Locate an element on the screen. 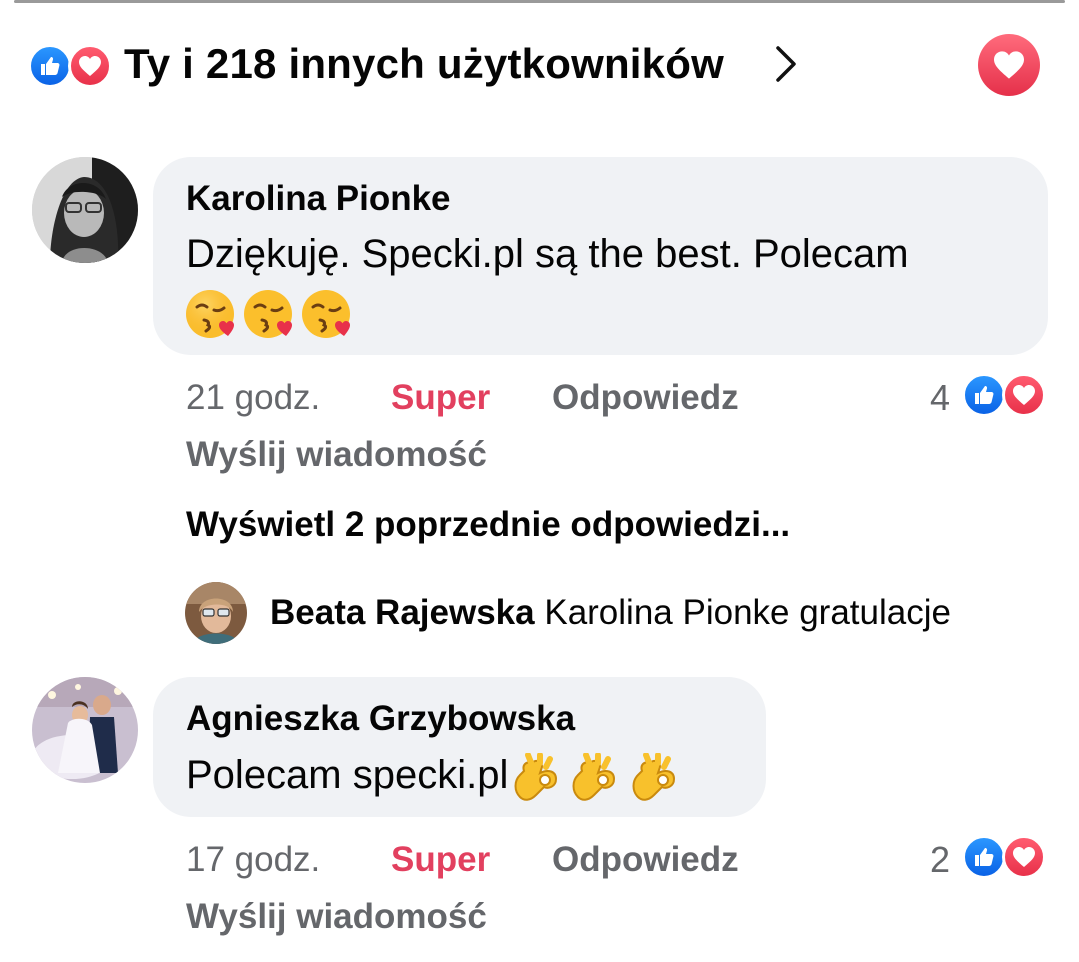  reply-text: Karolina Pionke gratulacje is located at coordinates (747, 612).